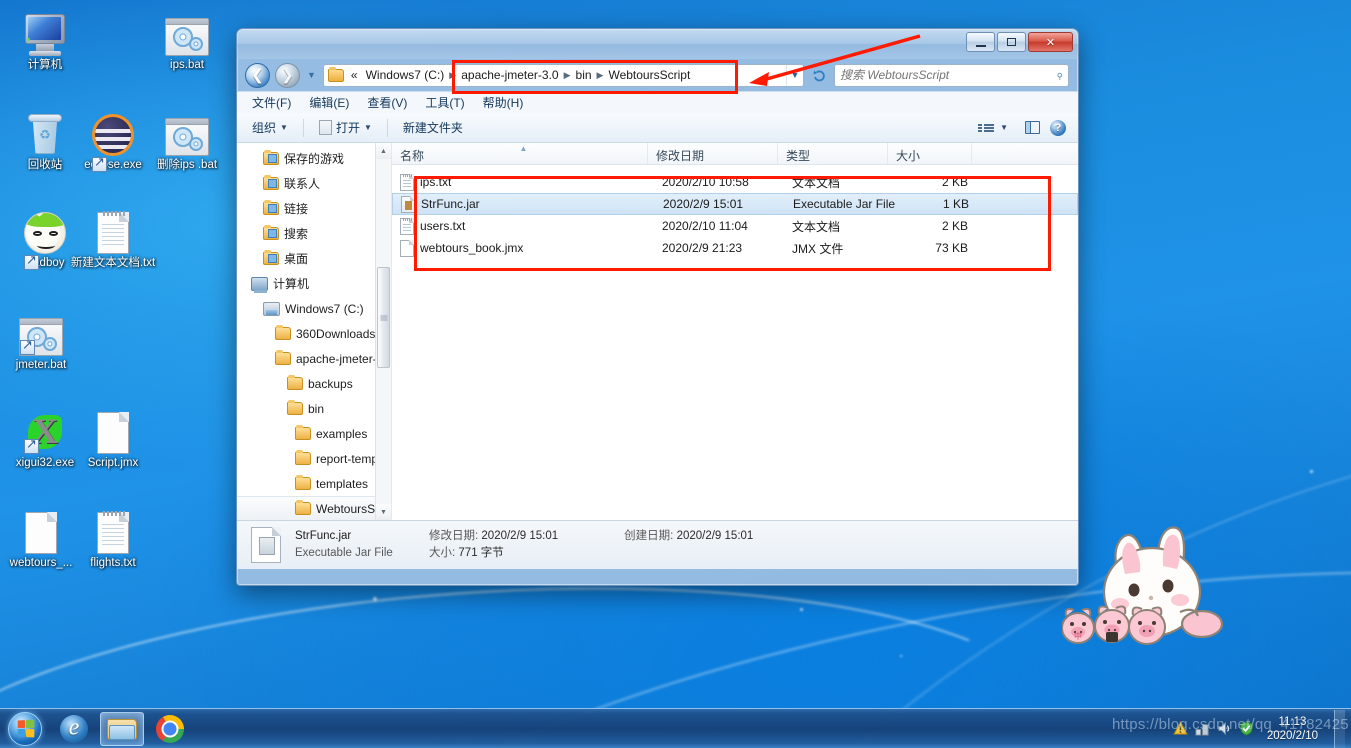 The image size is (1351, 748). What do you see at coordinates (314, 208) in the screenshot?
I see `tree-item-links: 链接` at bounding box center [314, 208].